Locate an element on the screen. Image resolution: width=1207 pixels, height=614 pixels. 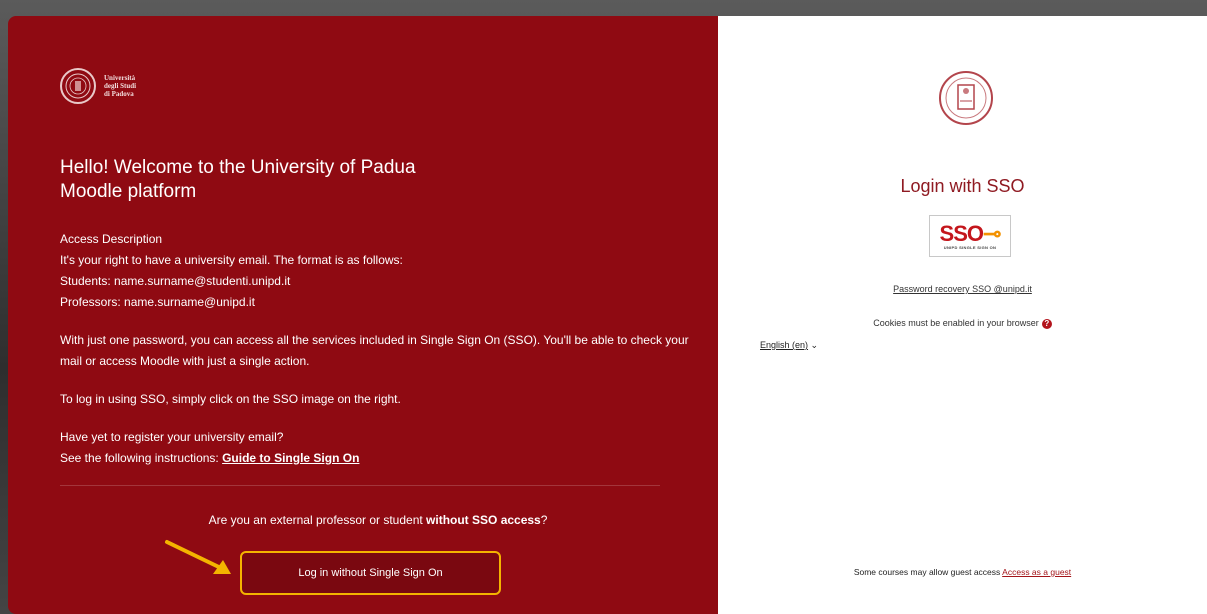
students-format: Students: name.surname@studenti.unipd.it is located at coordinates (175, 281).